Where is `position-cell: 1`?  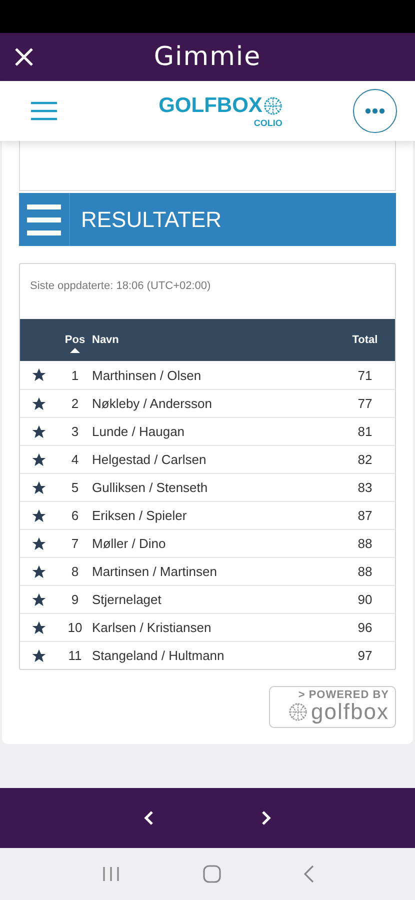
position-cell: 1 is located at coordinates (75, 375).